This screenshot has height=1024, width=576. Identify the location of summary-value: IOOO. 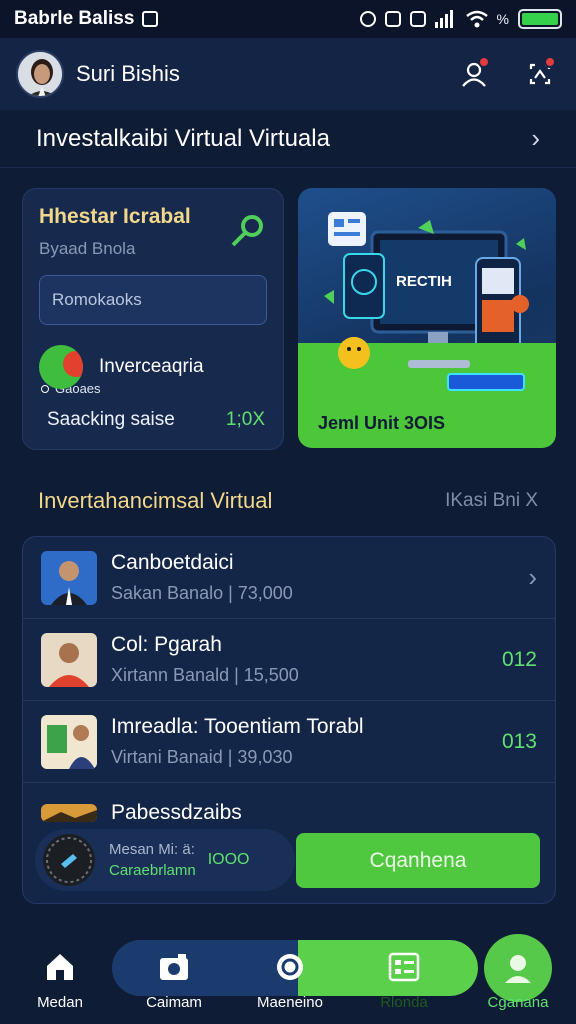
(228, 859).